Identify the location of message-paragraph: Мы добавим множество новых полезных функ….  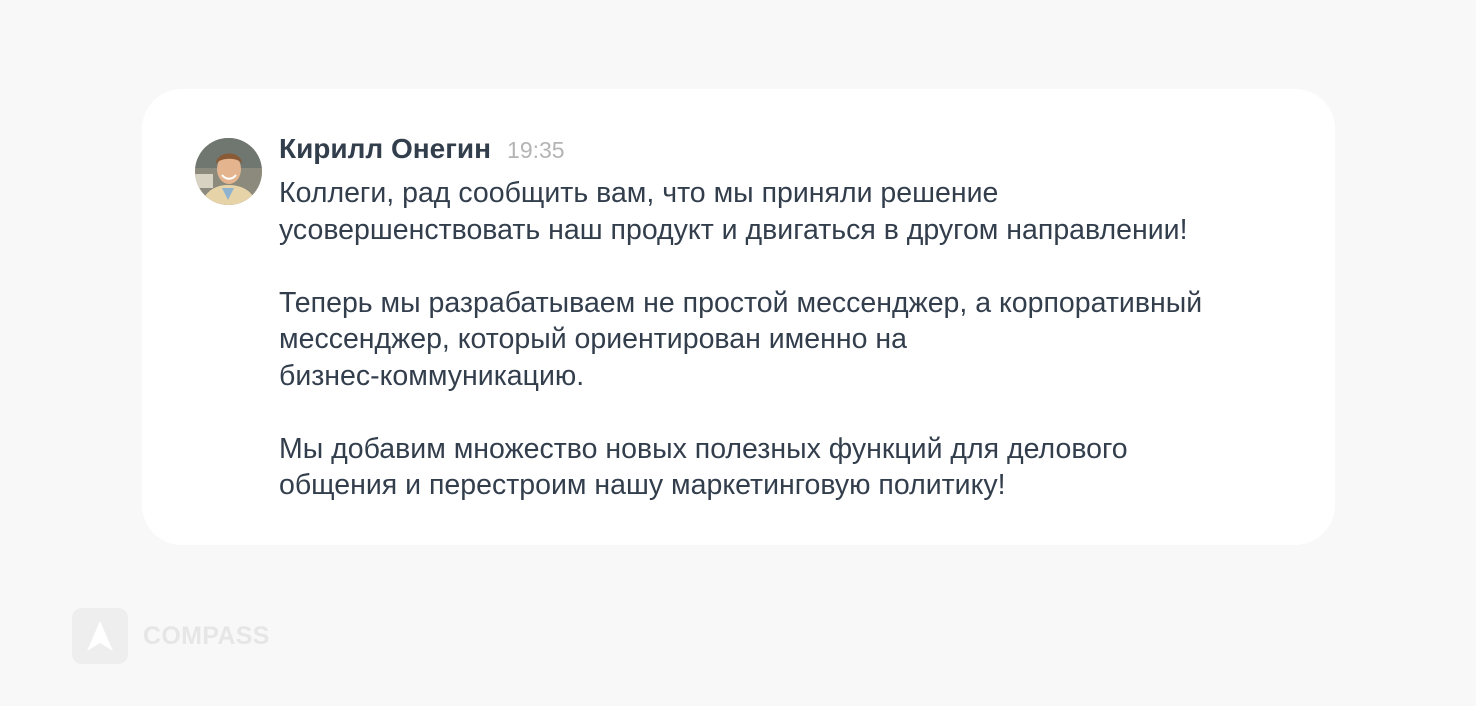
(784, 467).